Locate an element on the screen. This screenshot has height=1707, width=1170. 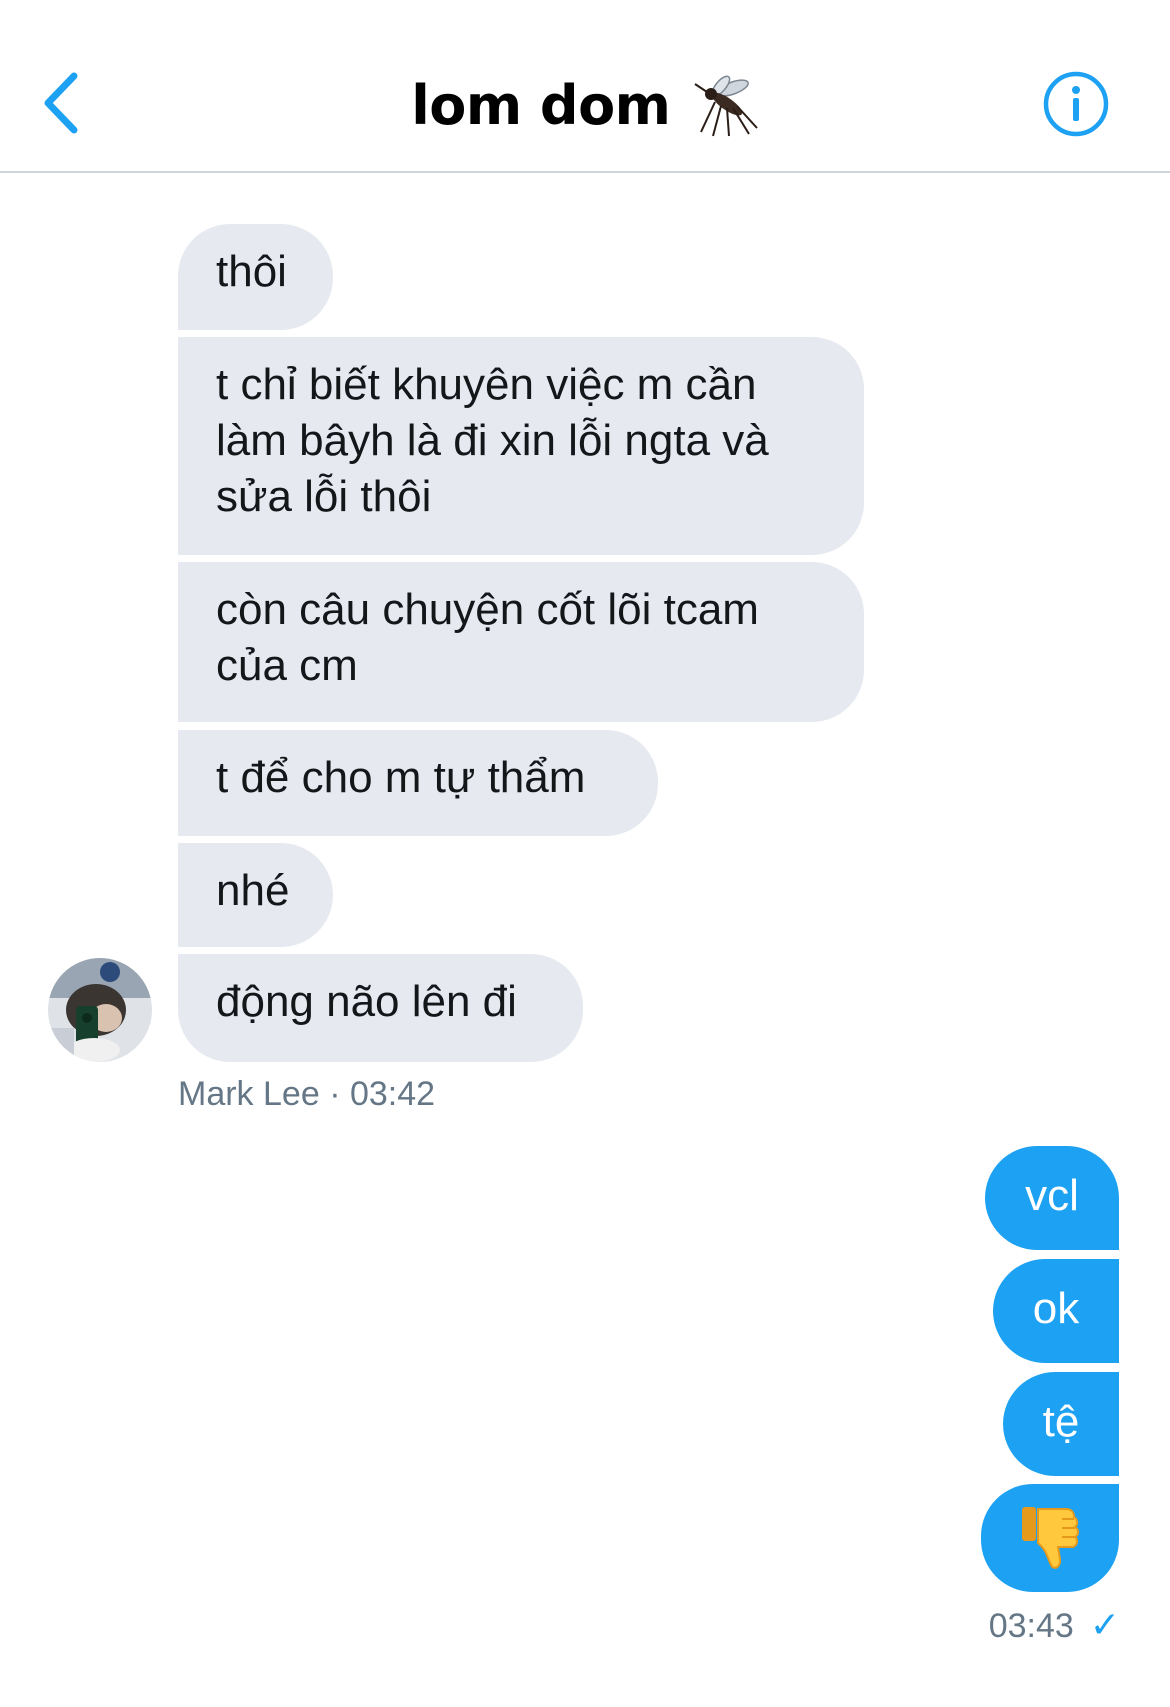
info-icon is located at coordinates (1076, 104).